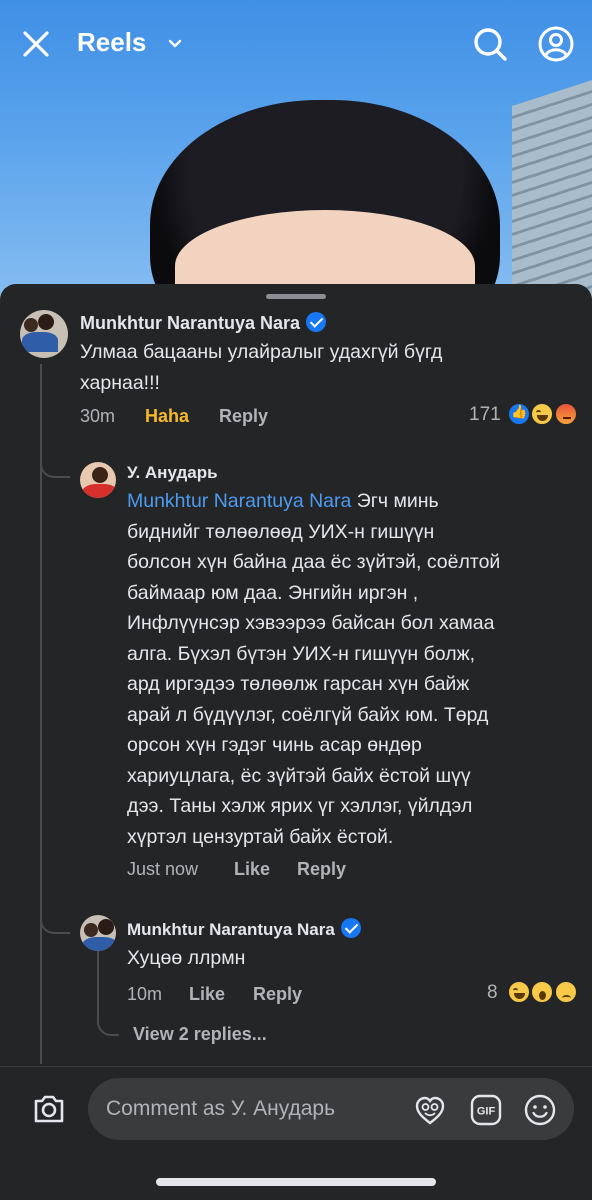  I want to click on like-reaction-icon, so click(519, 414).